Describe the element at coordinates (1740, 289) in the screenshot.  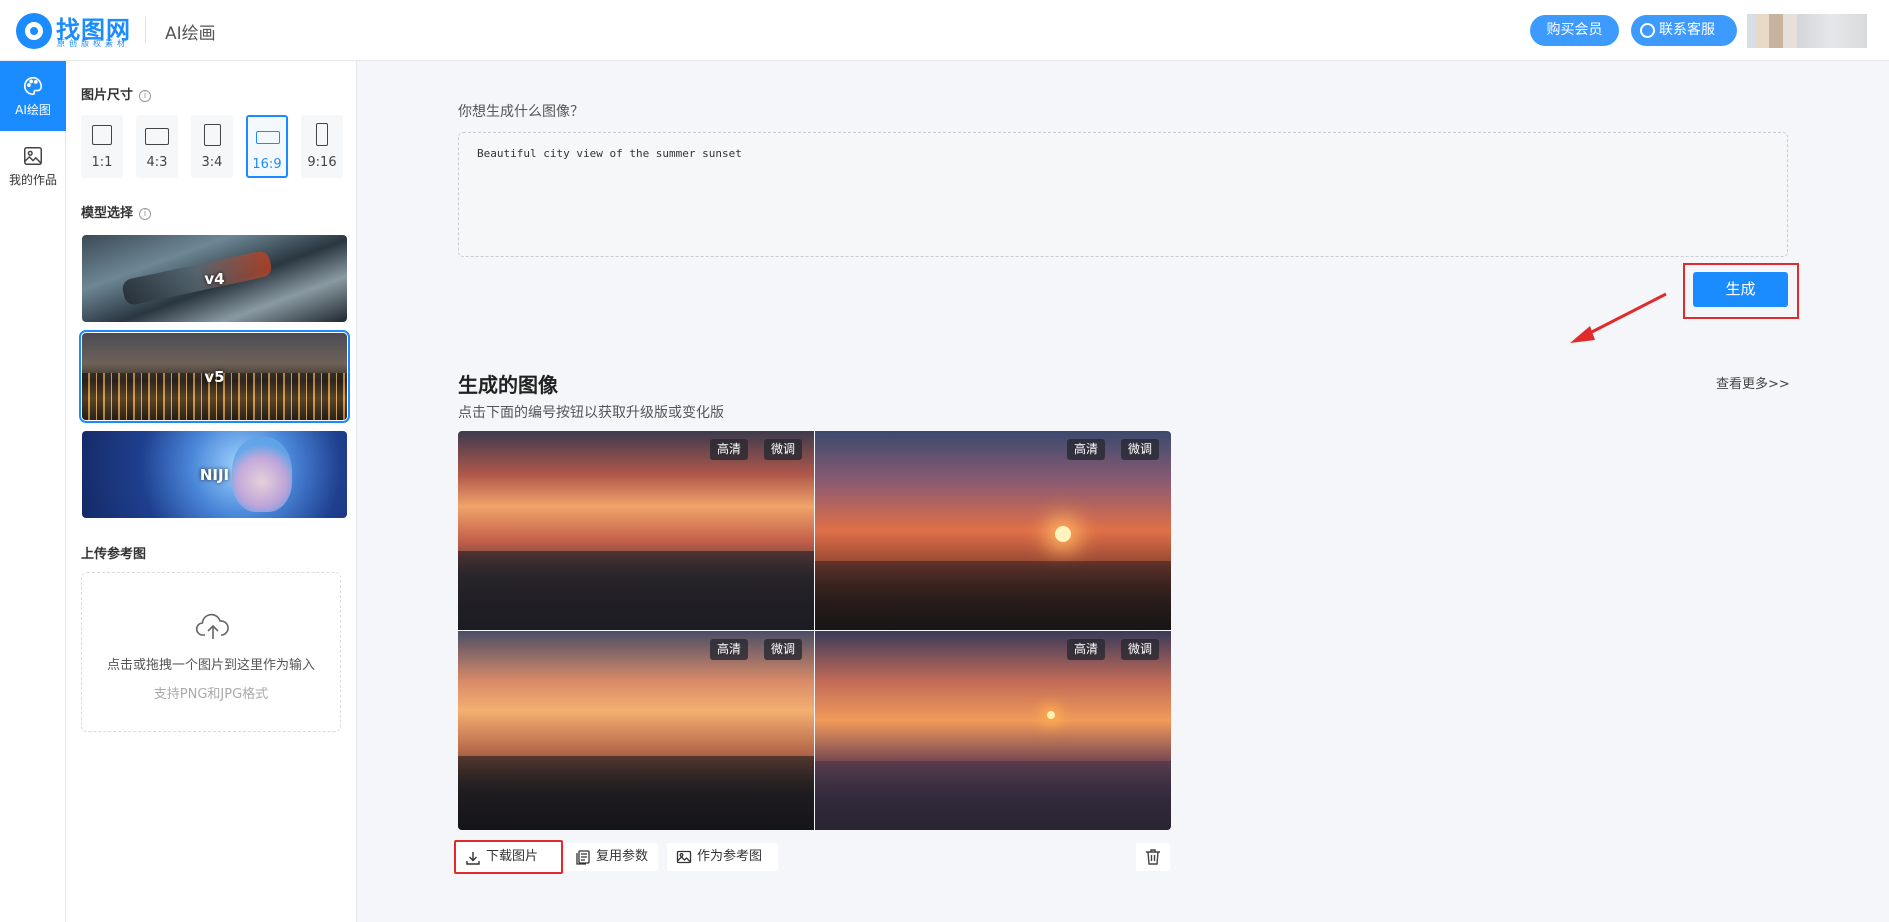
I see `generate-button: 生成` at that location.